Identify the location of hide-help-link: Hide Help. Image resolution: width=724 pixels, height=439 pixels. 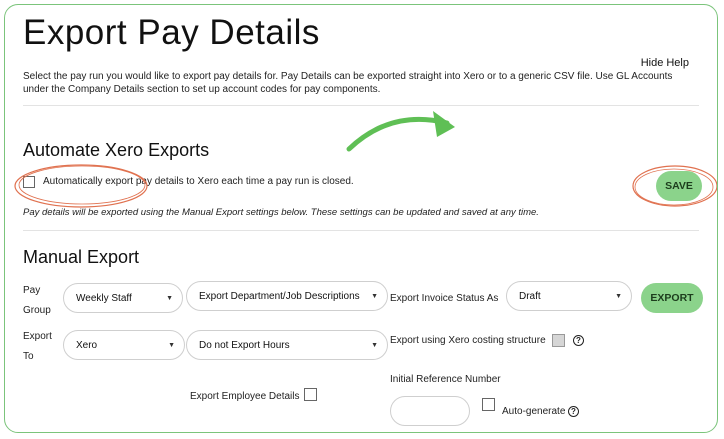
(665, 63).